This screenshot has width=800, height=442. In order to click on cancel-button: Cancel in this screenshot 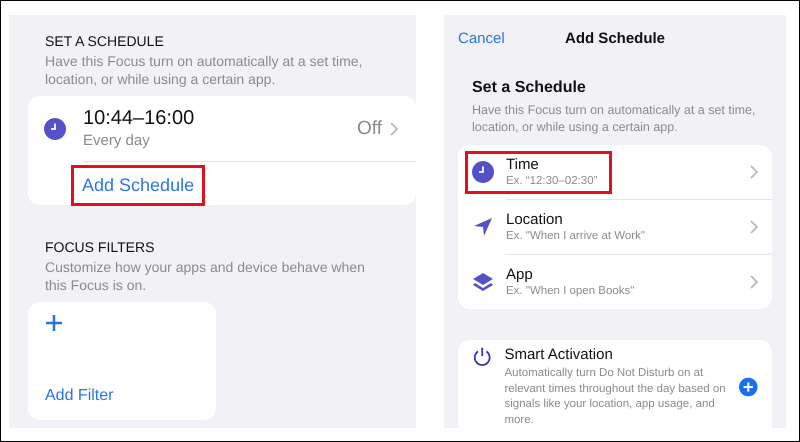, I will do `click(481, 39)`.